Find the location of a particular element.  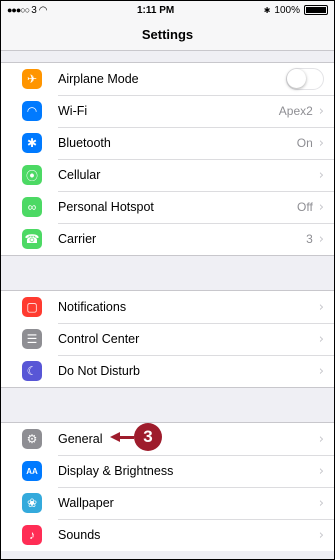

status-time: 1:11 PM is located at coordinates (155, 10).